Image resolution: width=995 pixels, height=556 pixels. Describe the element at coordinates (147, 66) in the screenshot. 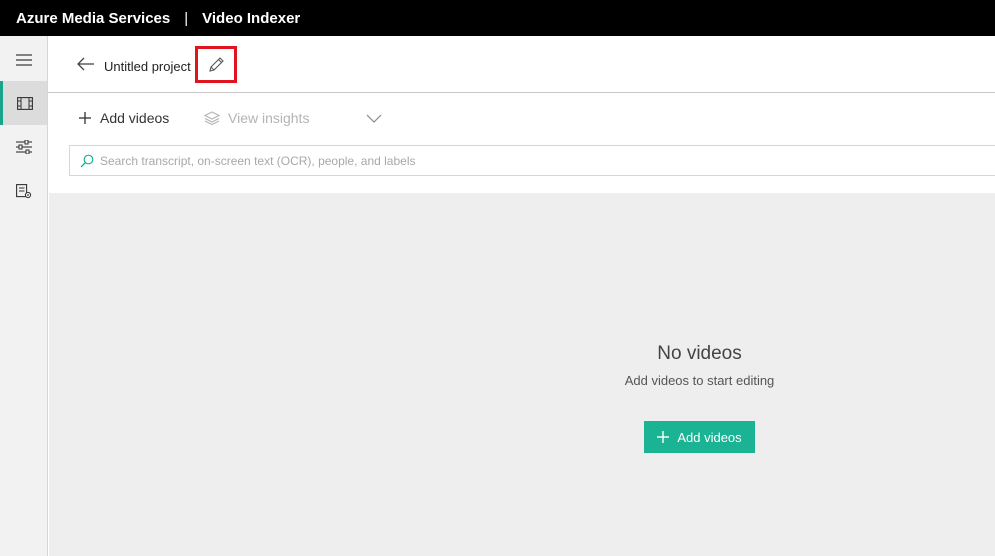

I see `project-title: Untitled project` at that location.